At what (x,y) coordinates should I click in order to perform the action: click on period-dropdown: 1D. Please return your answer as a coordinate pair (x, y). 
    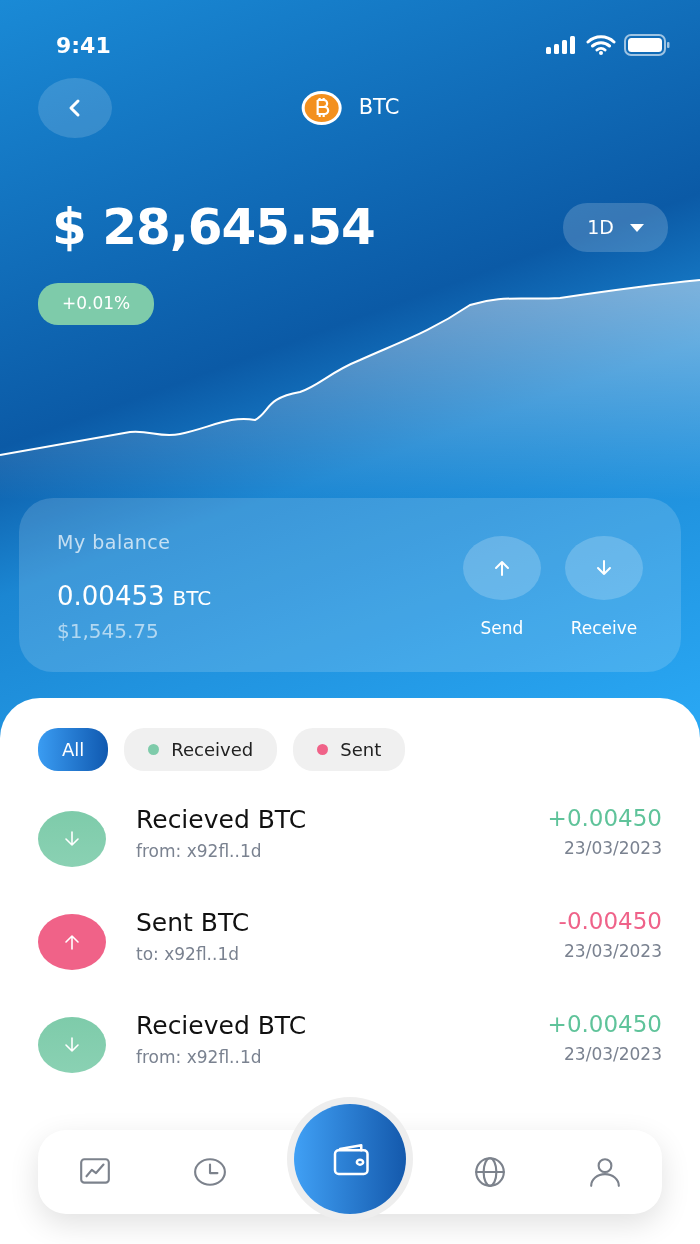
    Looking at the image, I should click on (615, 227).